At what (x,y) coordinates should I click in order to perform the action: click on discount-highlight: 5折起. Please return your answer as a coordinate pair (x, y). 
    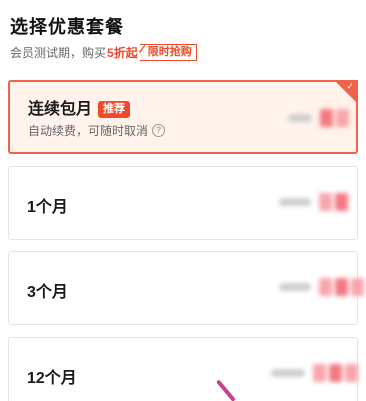
    Looking at the image, I should click on (122, 52).